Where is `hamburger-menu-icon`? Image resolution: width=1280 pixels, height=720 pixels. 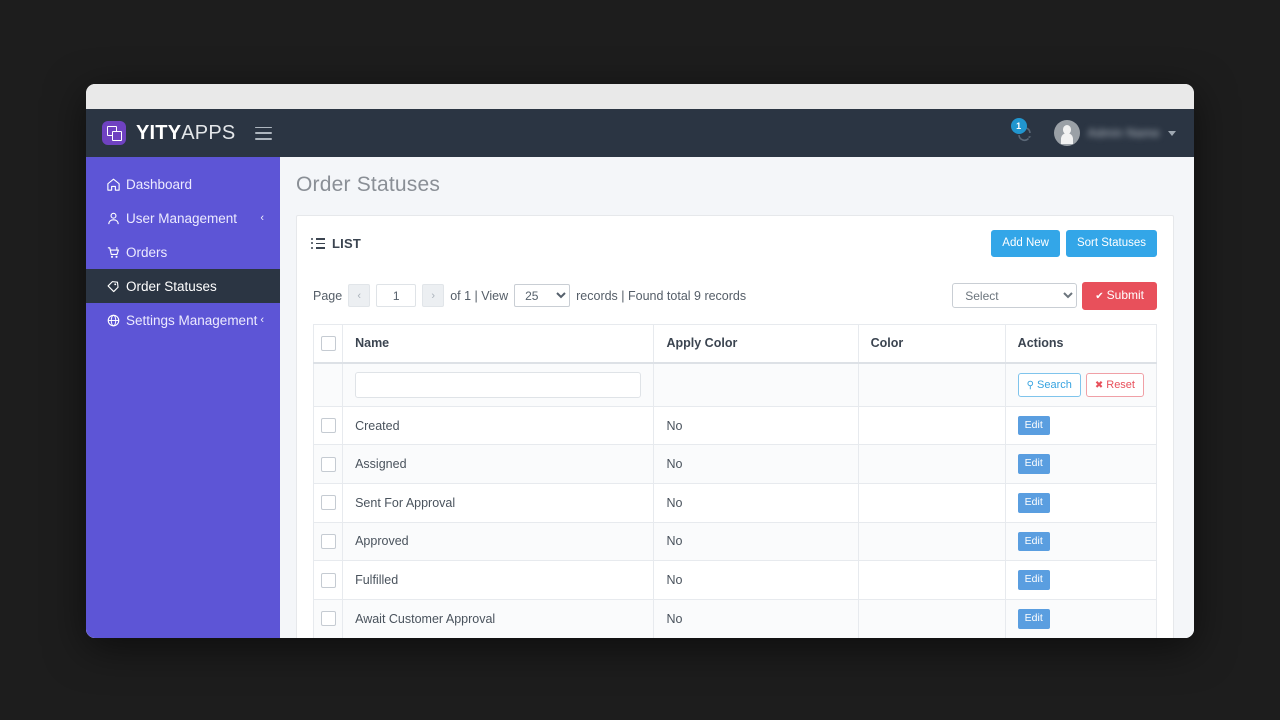 hamburger-menu-icon is located at coordinates (264, 133).